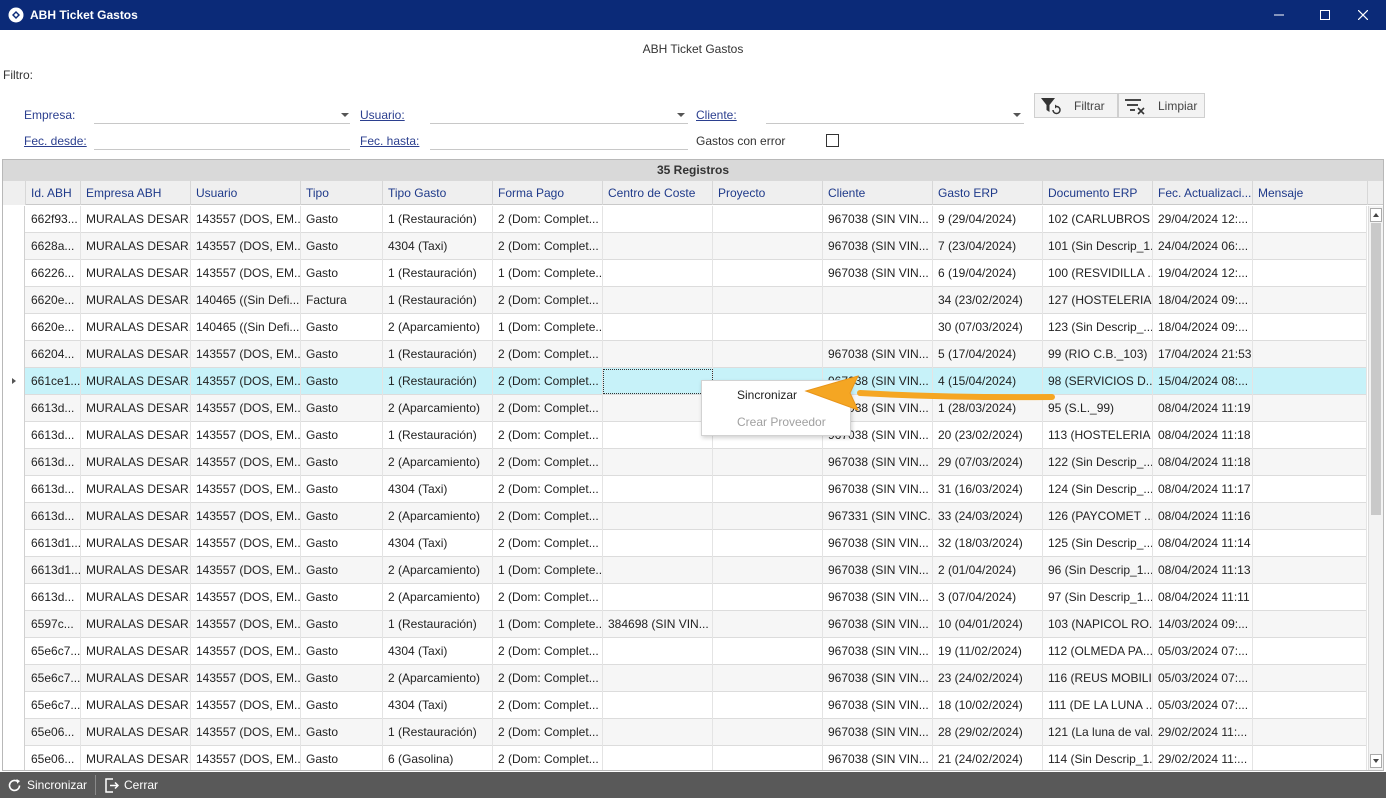 This screenshot has width=1386, height=798. Describe the element at coordinates (1203, 408) in the screenshot. I see `table-cell: 08/04/2024 11:19` at that location.